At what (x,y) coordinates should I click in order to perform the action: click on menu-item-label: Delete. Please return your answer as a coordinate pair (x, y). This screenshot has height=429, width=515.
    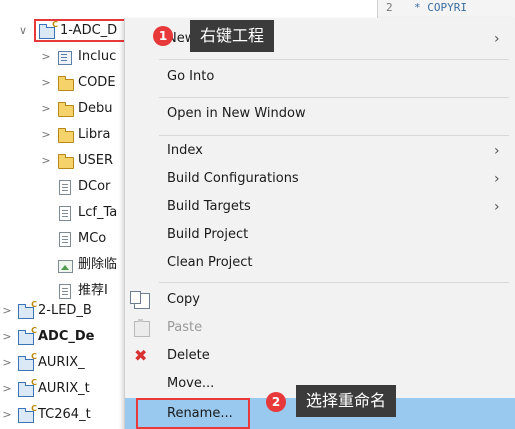
    Looking at the image, I should click on (188, 355).